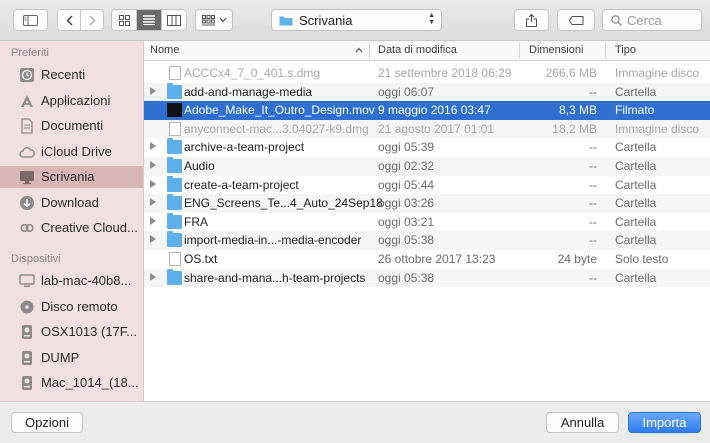 The image size is (710, 443). Describe the element at coordinates (27, 228) in the screenshot. I see `creative-cloud-icon` at that location.